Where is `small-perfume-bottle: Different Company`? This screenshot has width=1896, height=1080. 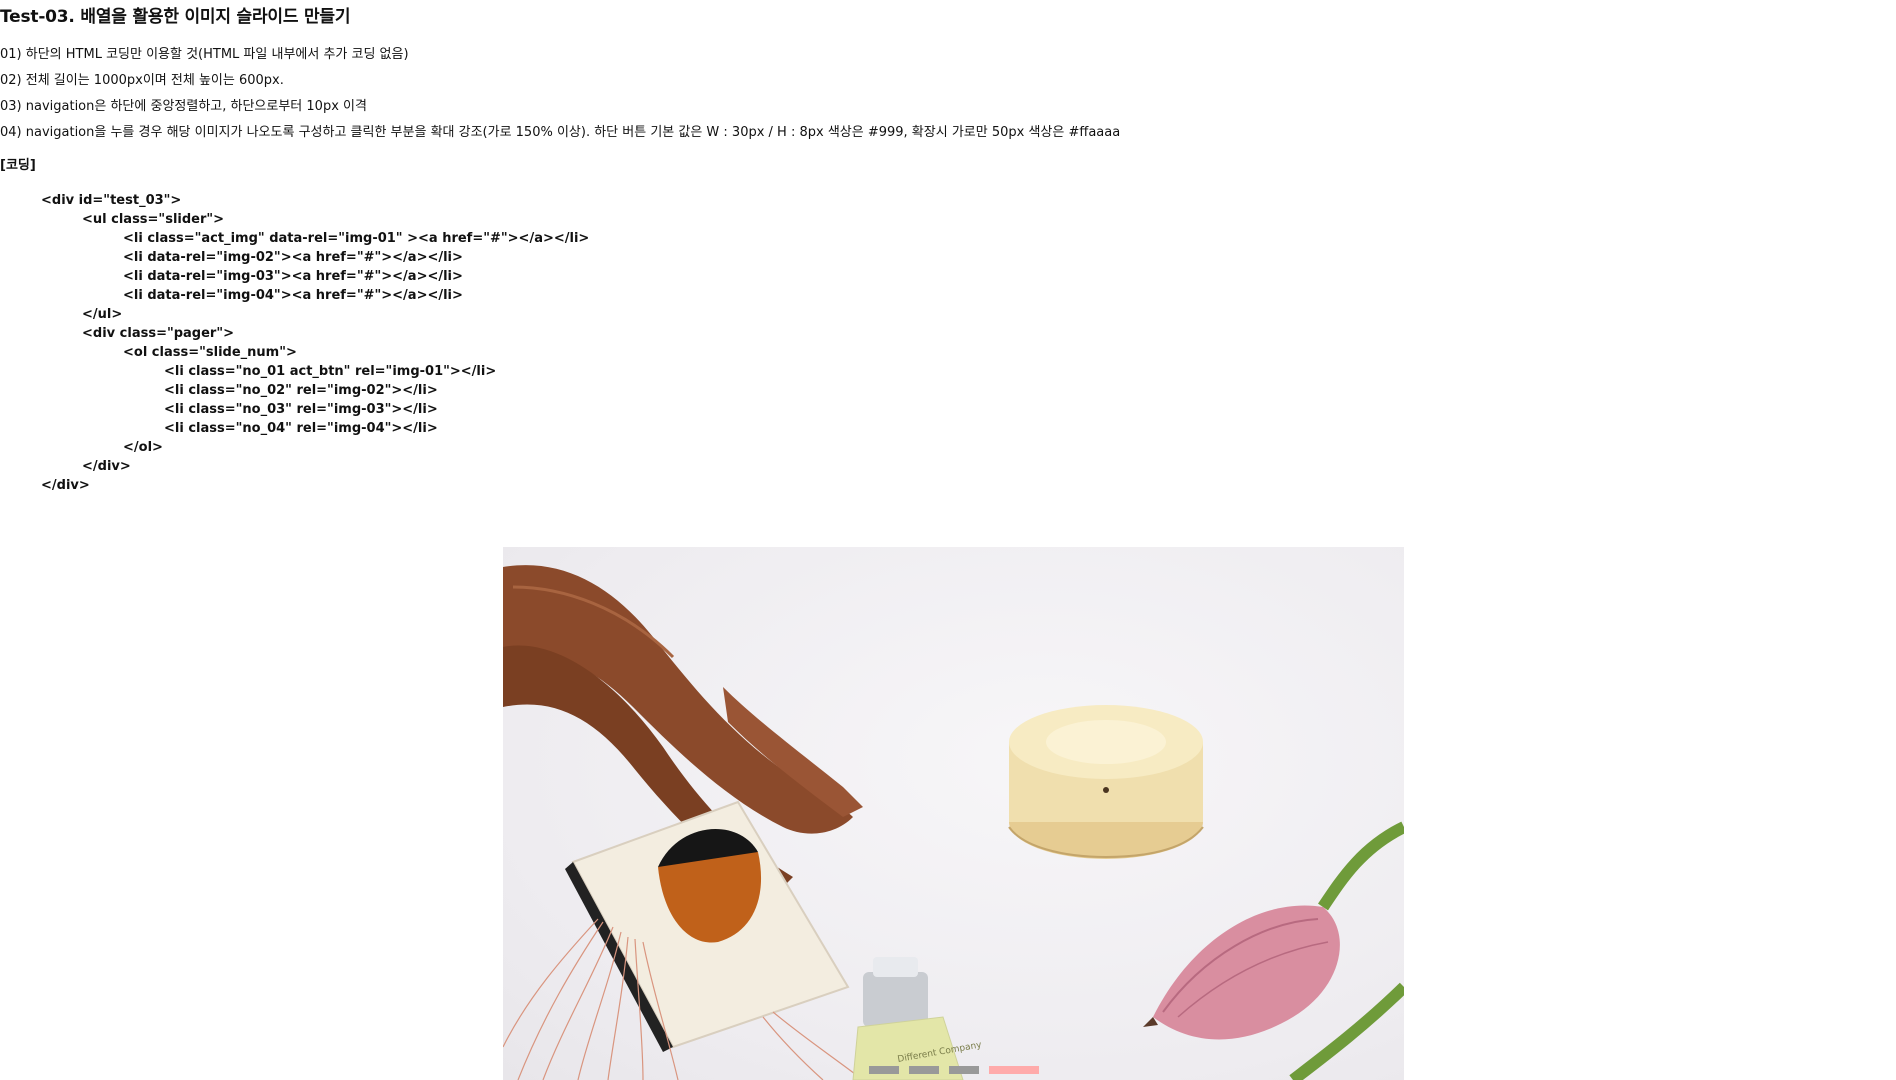 small-perfume-bottle: Different Company is located at coordinates (917, 1018).